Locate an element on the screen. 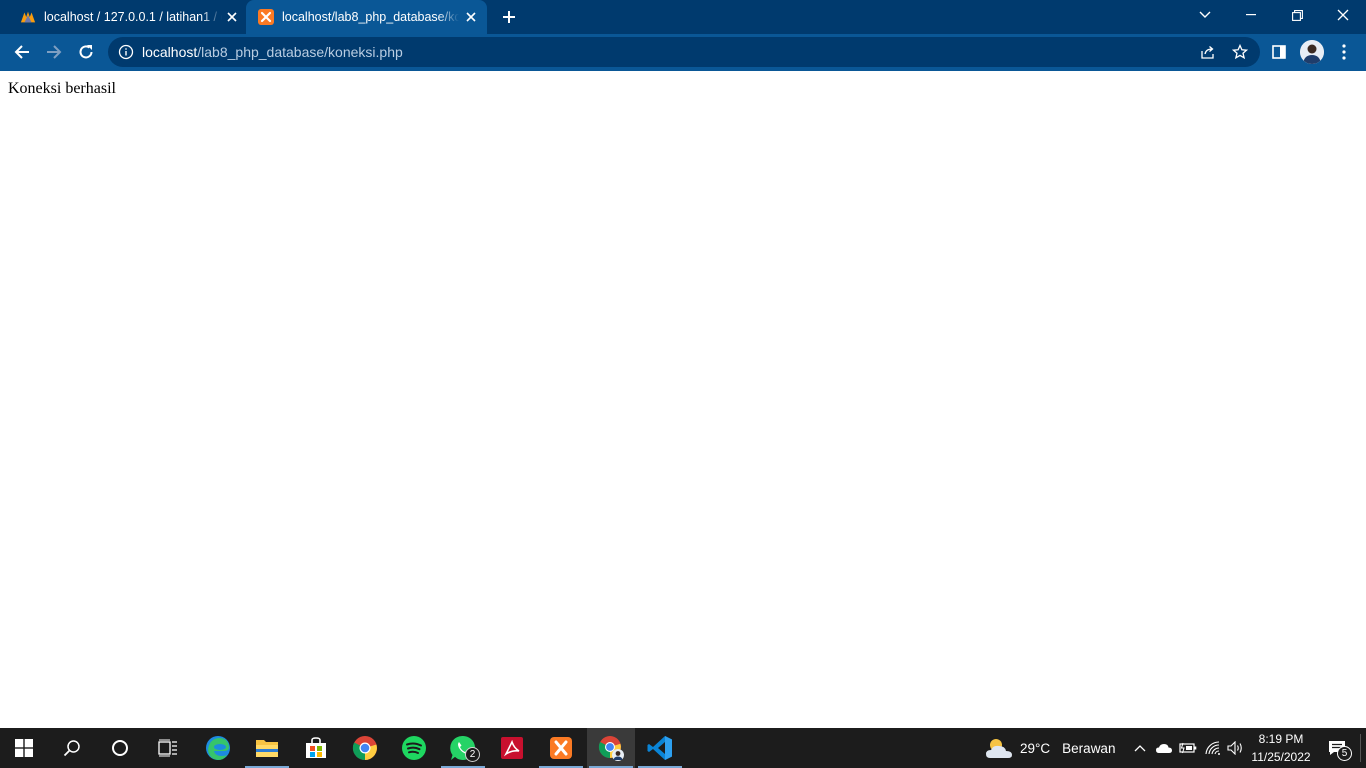 The image size is (1366, 768). cortana-icon is located at coordinates (120, 748).